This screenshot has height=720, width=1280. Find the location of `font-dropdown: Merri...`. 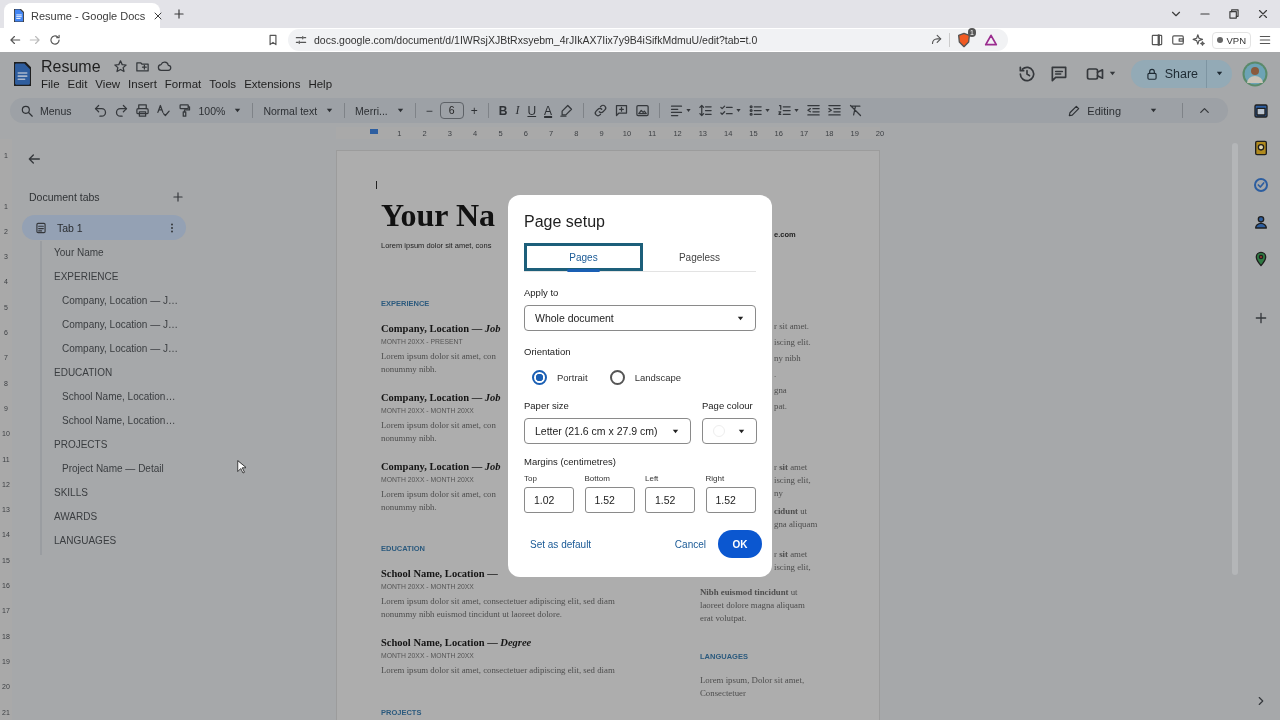

font-dropdown: Merri... is located at coordinates (380, 110).